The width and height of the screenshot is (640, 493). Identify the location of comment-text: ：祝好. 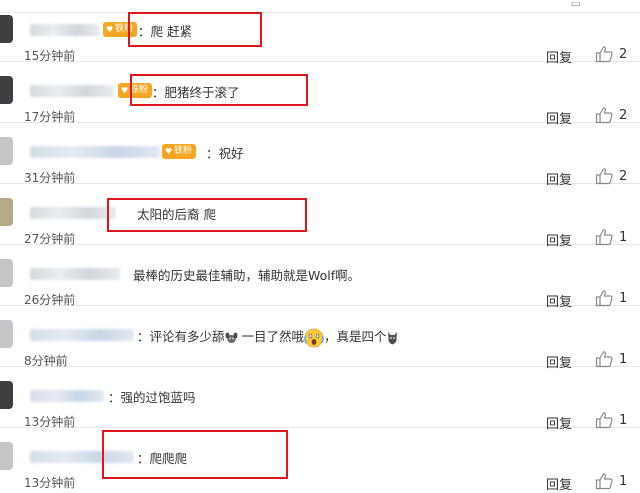
(225, 153).